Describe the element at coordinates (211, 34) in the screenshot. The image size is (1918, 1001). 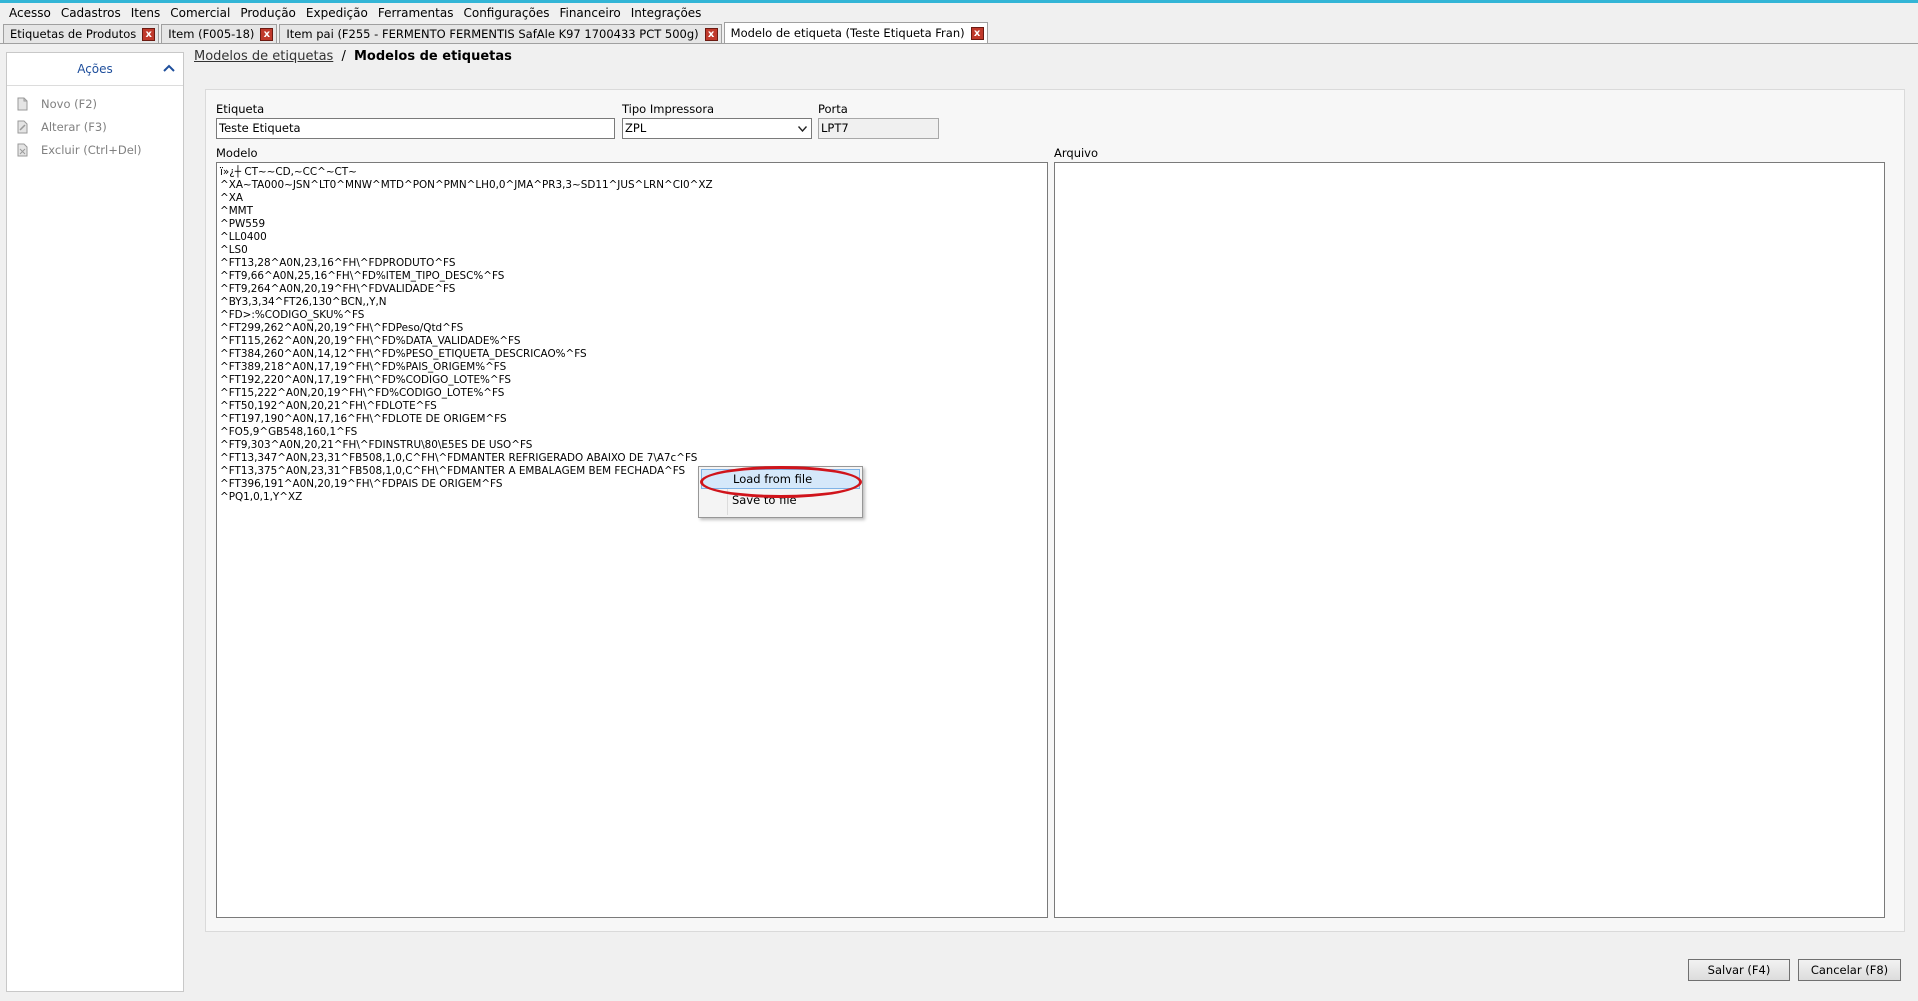
I see `tab-label: Item (F005-18)` at that location.